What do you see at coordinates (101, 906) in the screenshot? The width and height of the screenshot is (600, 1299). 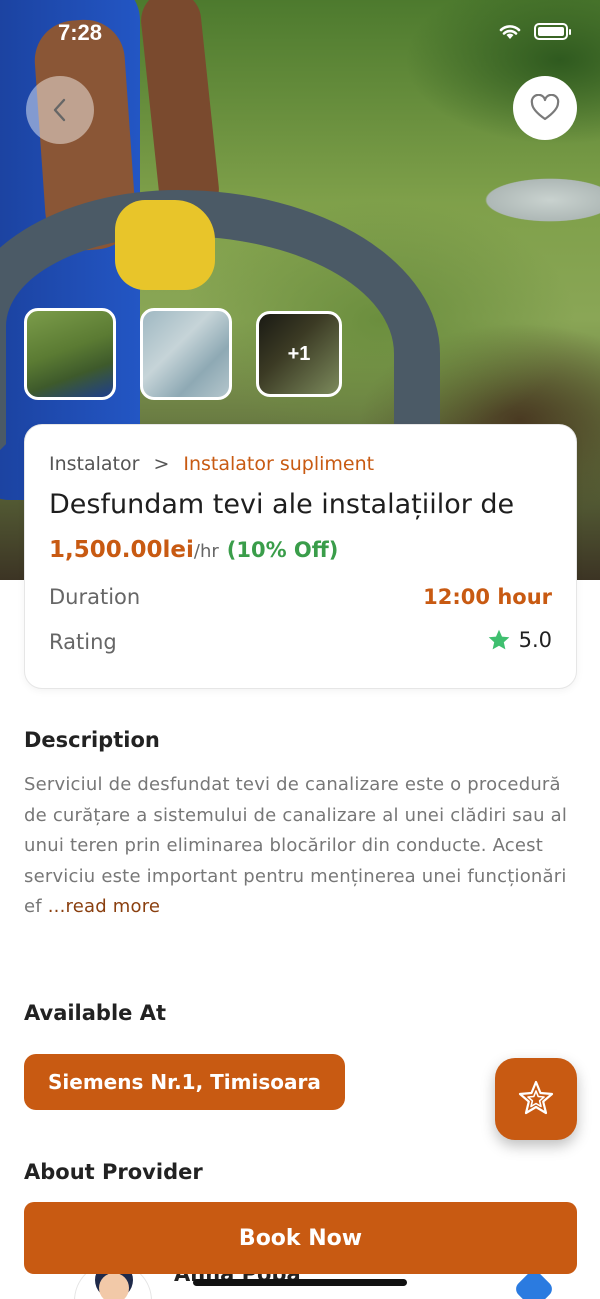 I see `read-more-link: ...read more` at bounding box center [101, 906].